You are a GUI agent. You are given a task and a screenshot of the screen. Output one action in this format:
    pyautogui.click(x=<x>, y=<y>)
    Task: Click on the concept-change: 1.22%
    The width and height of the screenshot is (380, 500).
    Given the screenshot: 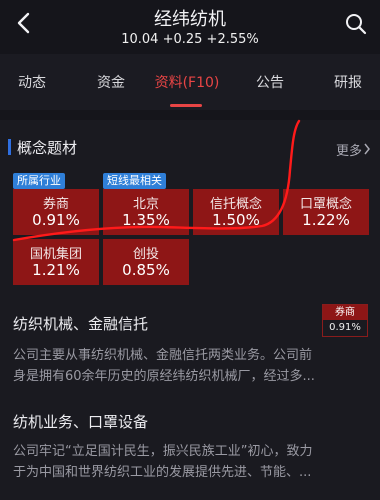 What is the action you would take?
    pyautogui.click(x=326, y=220)
    